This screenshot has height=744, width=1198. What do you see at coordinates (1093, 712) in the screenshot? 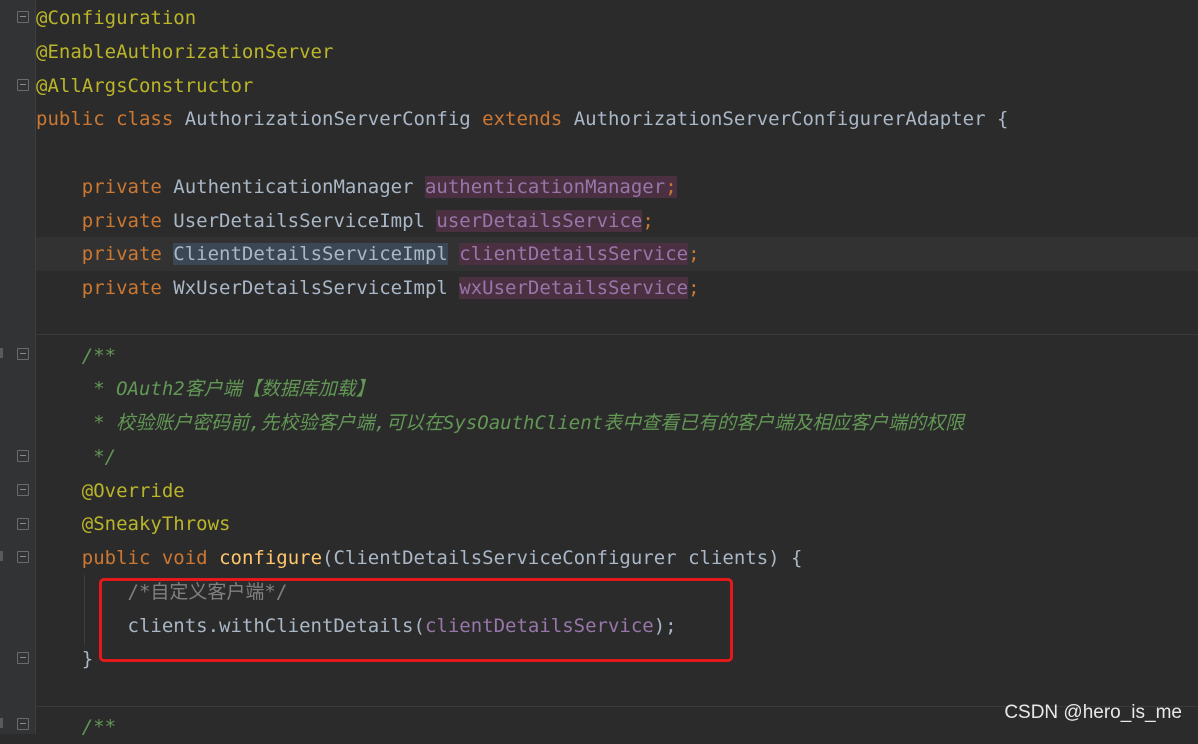
I see `watermark: CSDN @hero_is_me` at bounding box center [1093, 712].